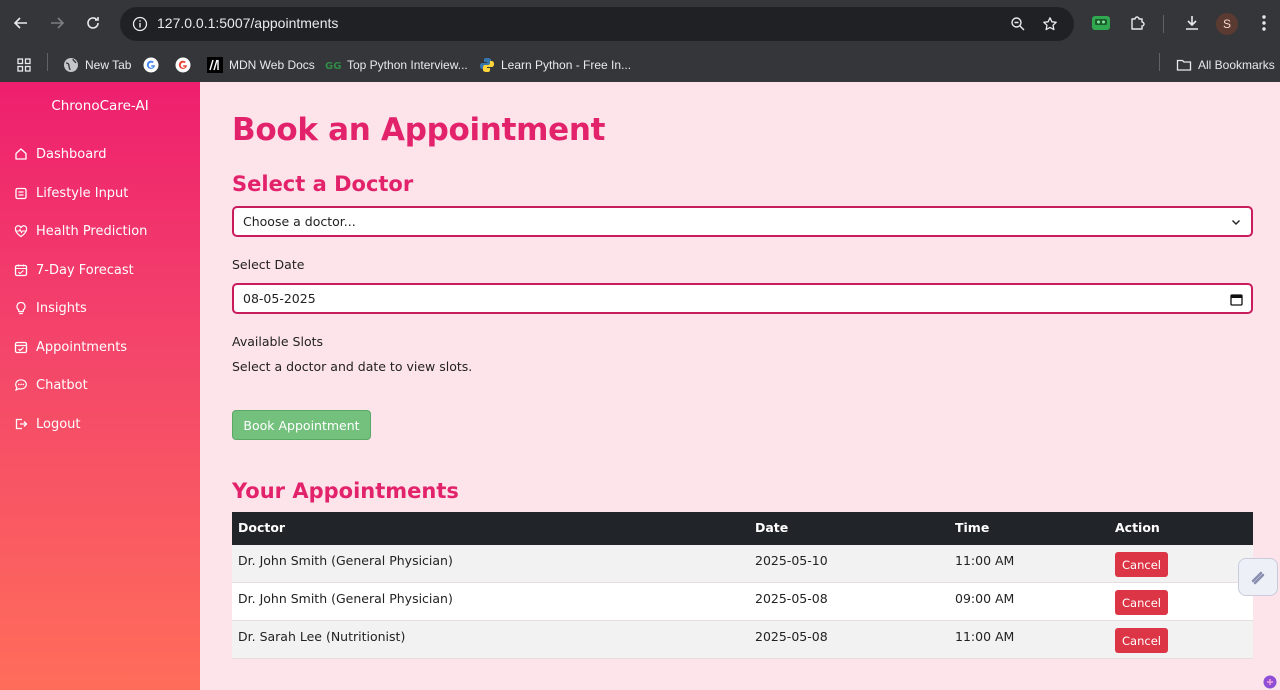 This screenshot has height=690, width=1280. What do you see at coordinates (24, 65) in the screenshot?
I see `apps-grid-icon` at bounding box center [24, 65].